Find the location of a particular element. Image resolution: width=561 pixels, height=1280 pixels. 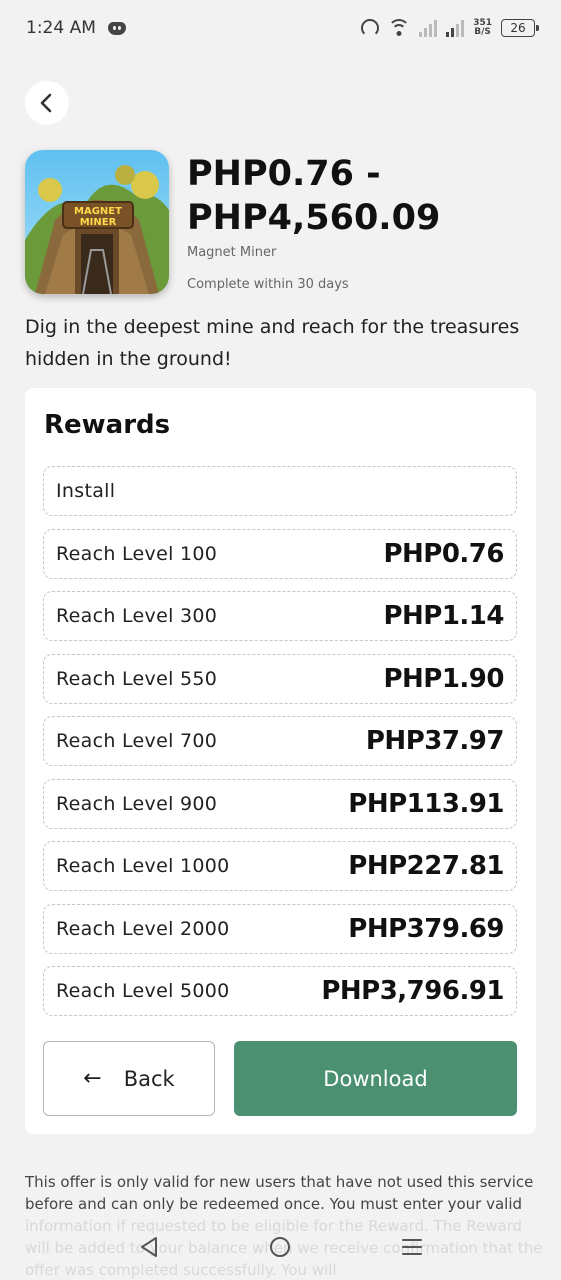

app-name: Magnet Miner is located at coordinates (232, 252).